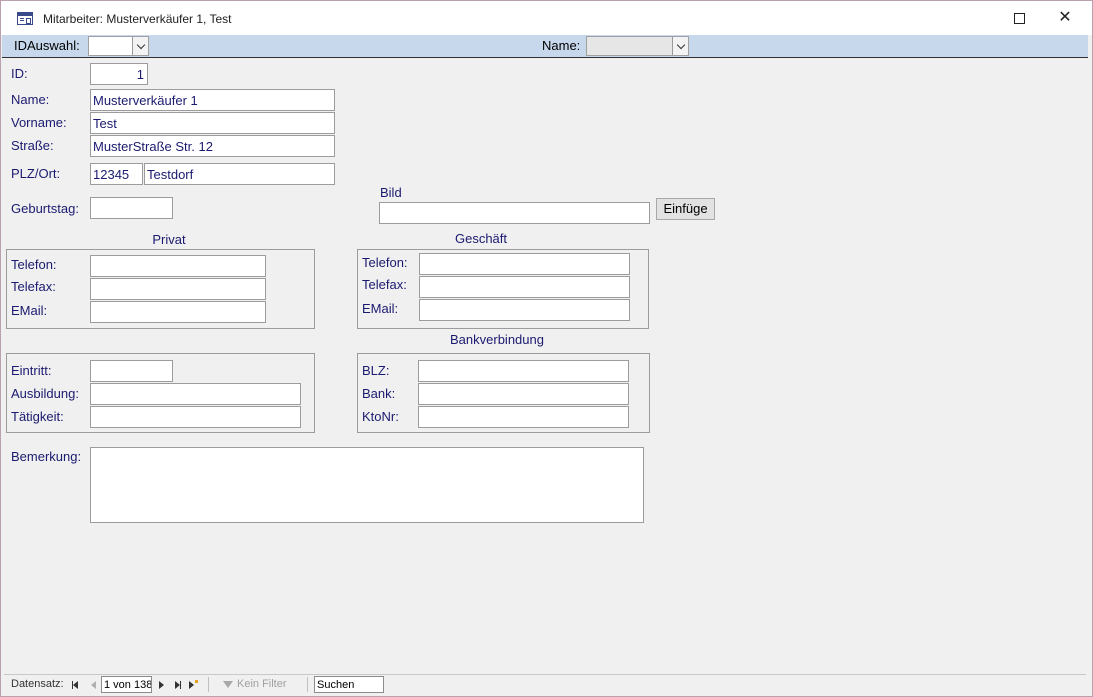 Image resolution: width=1093 pixels, height=697 pixels. What do you see at coordinates (37, 684) in the screenshot?
I see `datensatz-label: Datensatz:` at bounding box center [37, 684].